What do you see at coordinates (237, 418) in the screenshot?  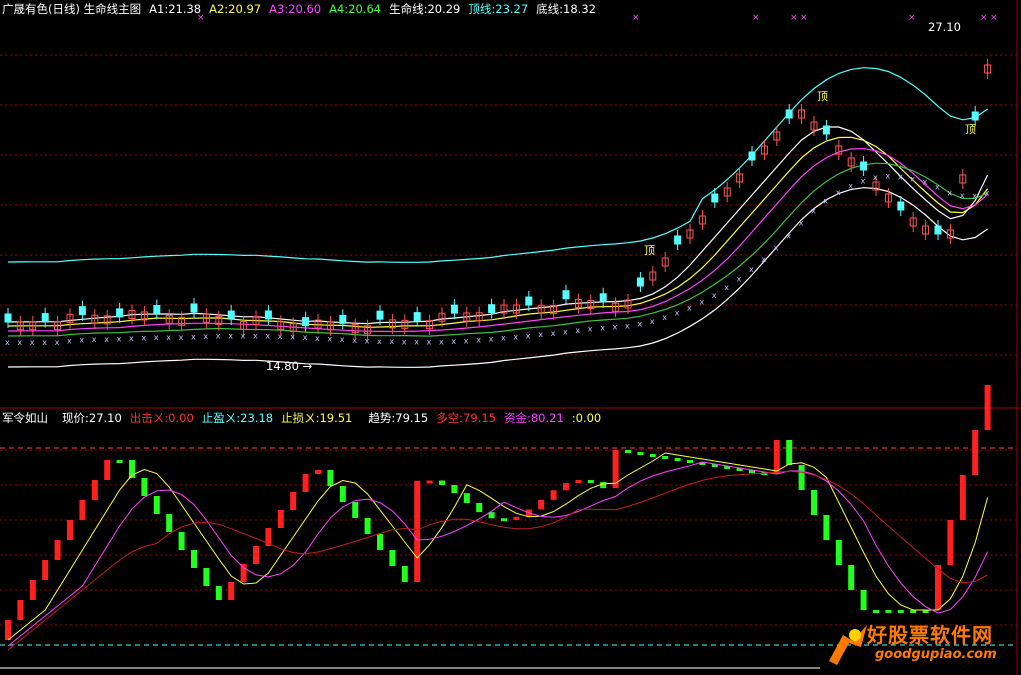 I see `take-profit-value: 止盈ㄨ:23.18` at bounding box center [237, 418].